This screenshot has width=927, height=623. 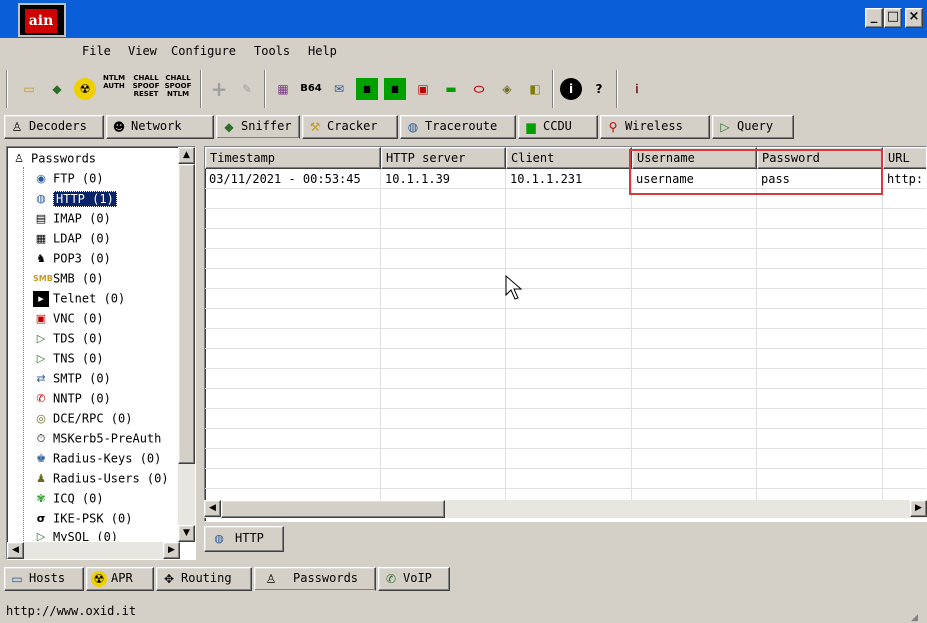 I want to click on exit-icon: Ꭵ, so click(x=637, y=89).